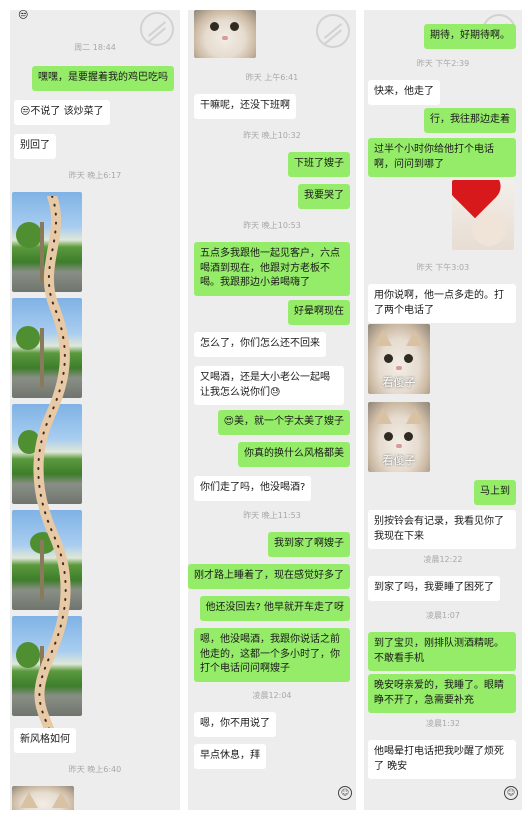  Describe the element at coordinates (324, 196) in the screenshot. I see `message-bubble-sent: 我要哭了` at that location.